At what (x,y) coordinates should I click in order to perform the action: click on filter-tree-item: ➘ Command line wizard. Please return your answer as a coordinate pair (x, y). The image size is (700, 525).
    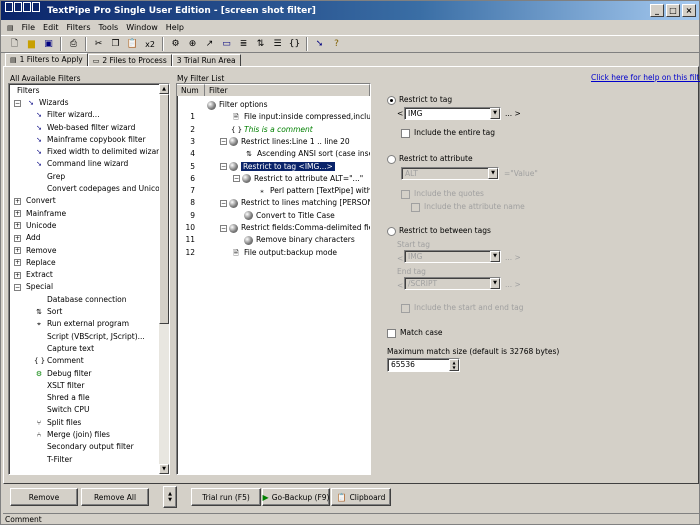
    Looking at the image, I should click on (88, 164).